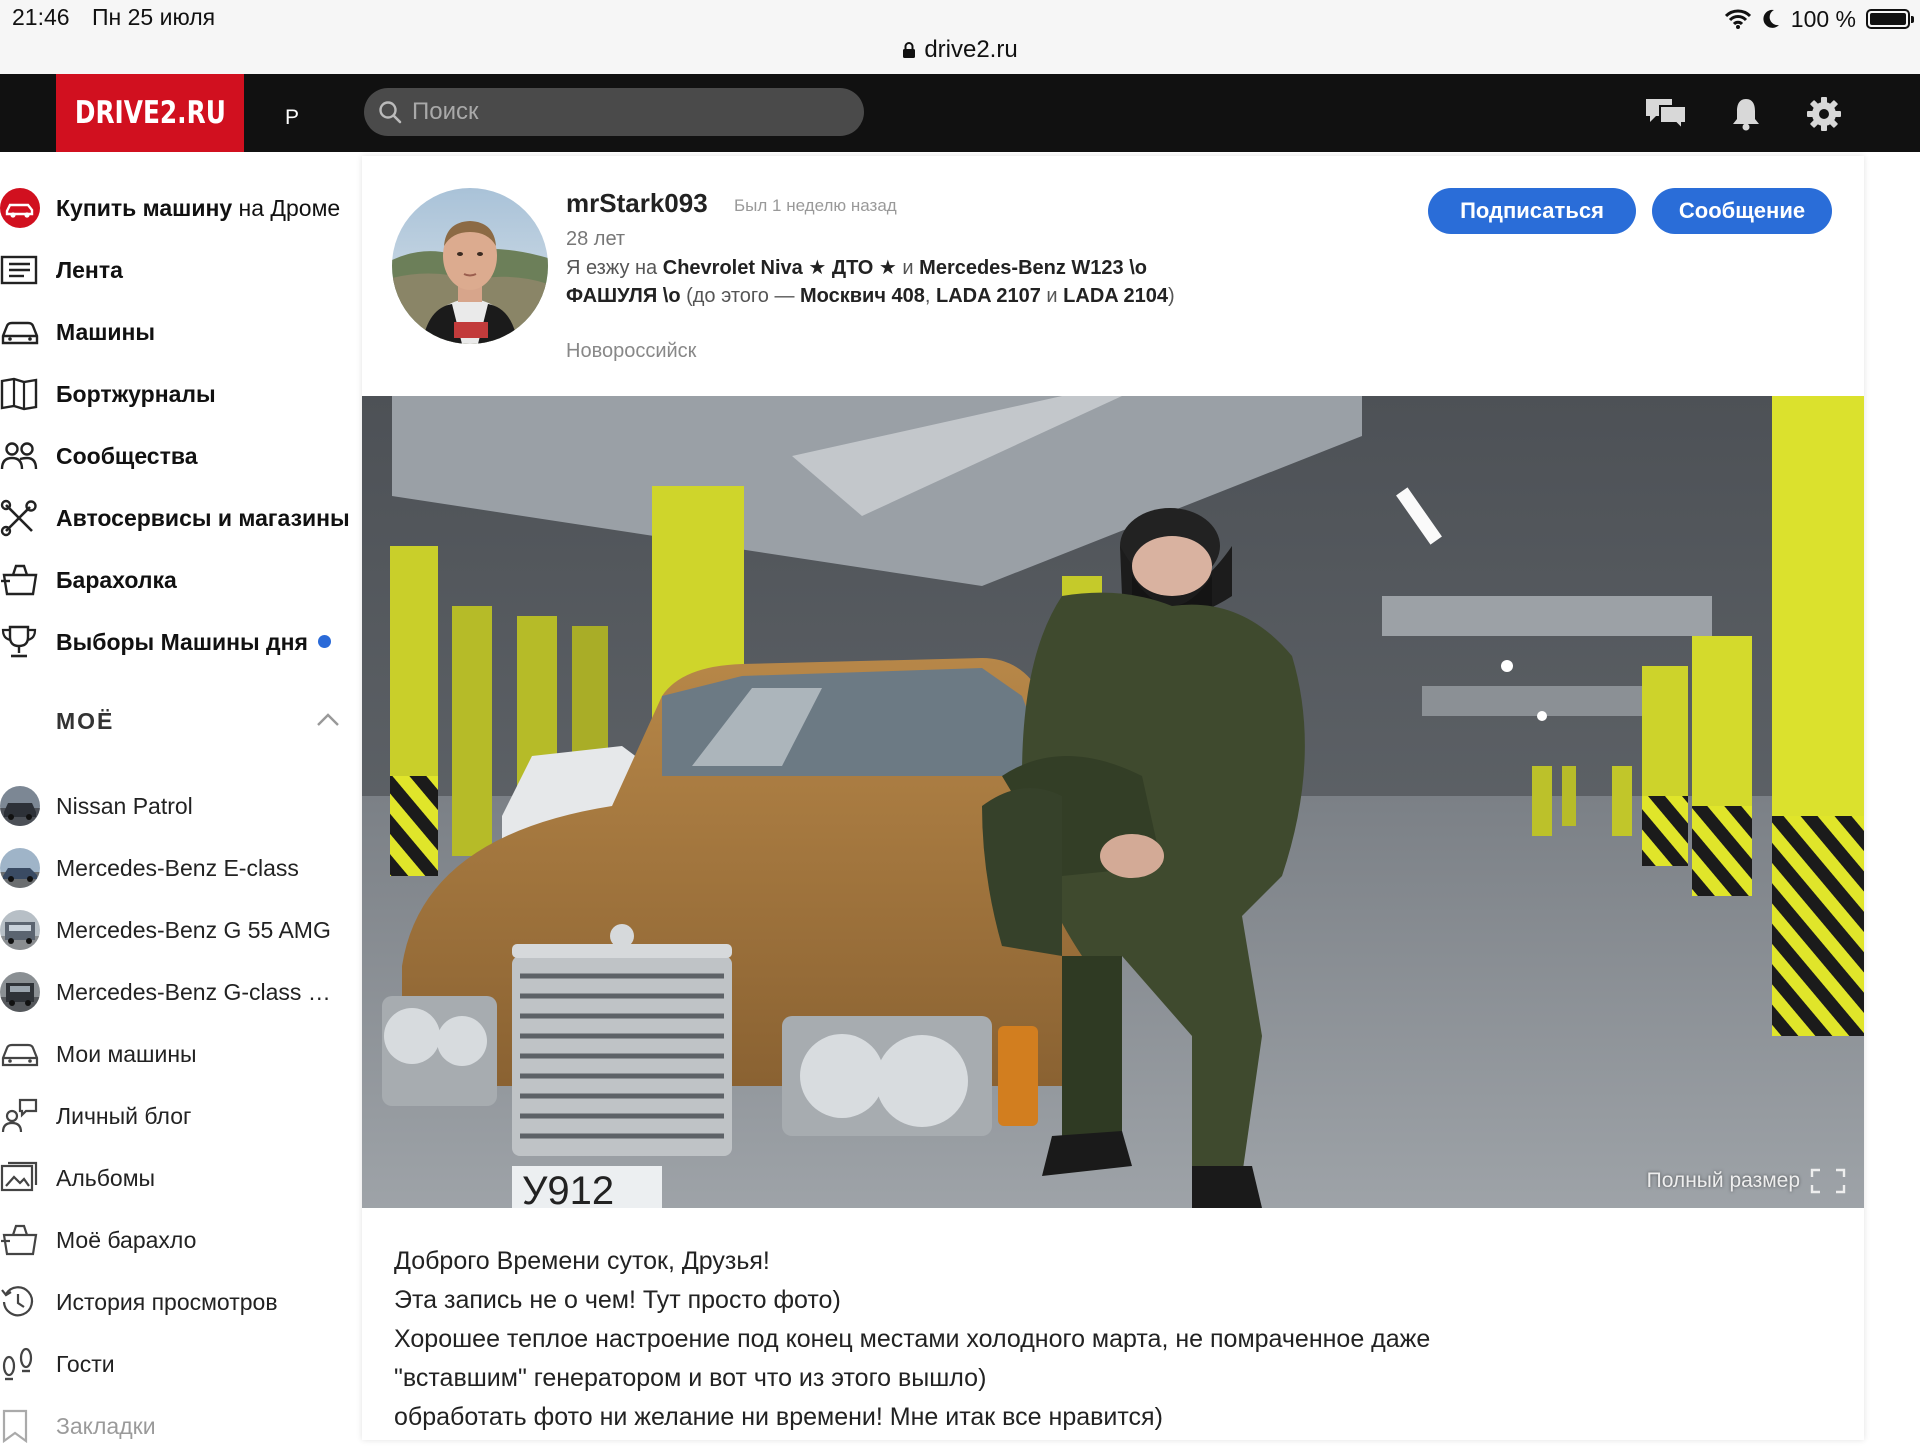 The image size is (1920, 1450). I want to click on people-icon, so click(21, 456).